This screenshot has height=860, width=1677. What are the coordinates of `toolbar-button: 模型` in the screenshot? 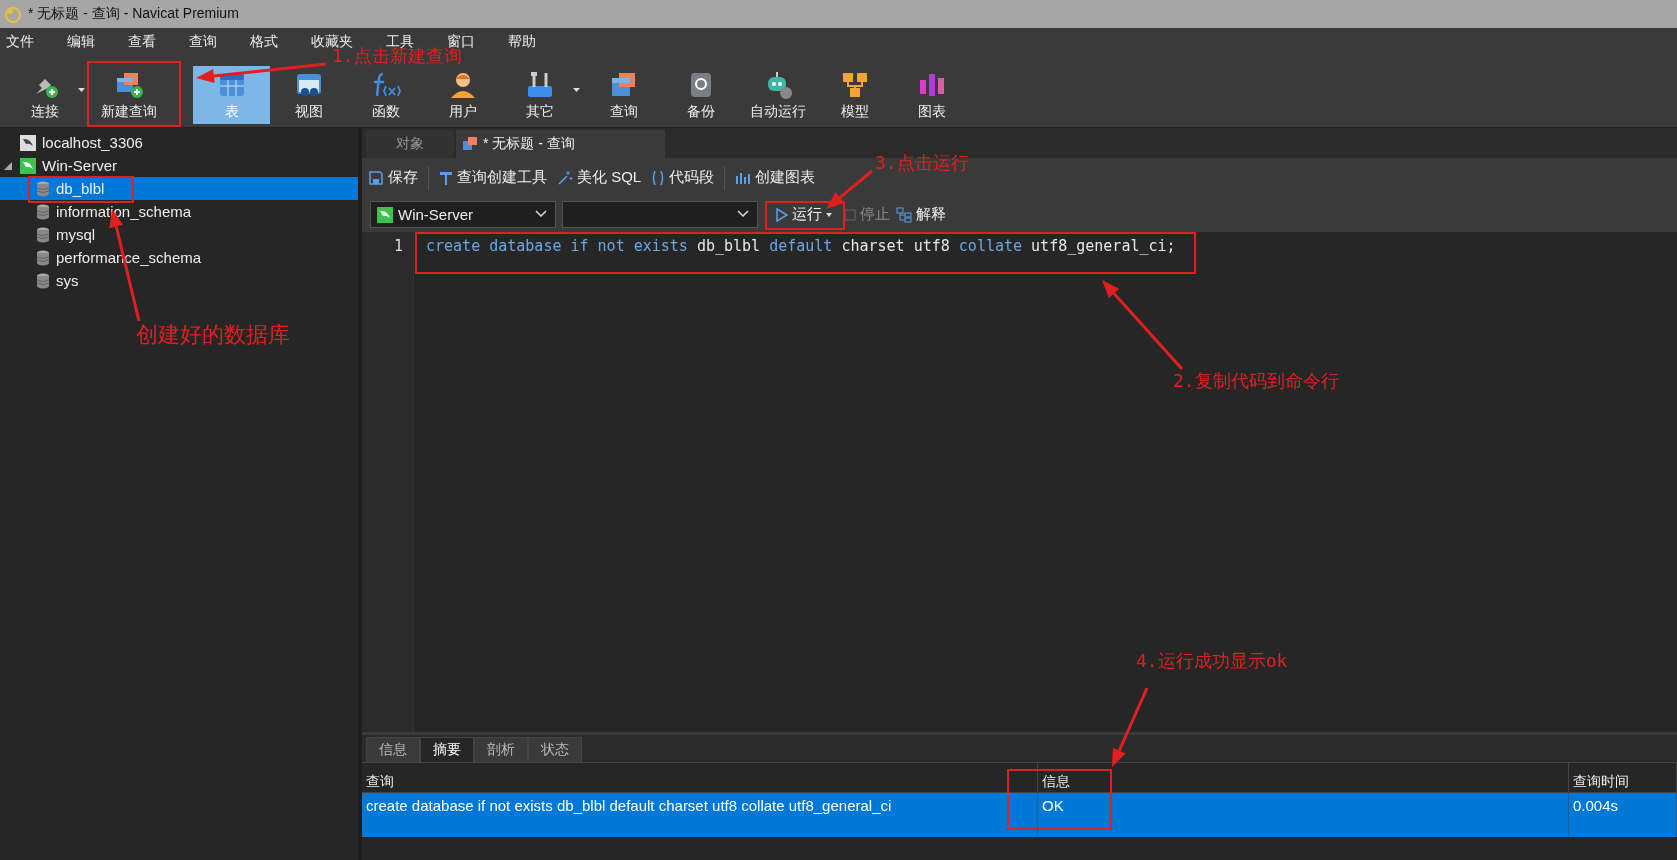 It's located at (854, 95).